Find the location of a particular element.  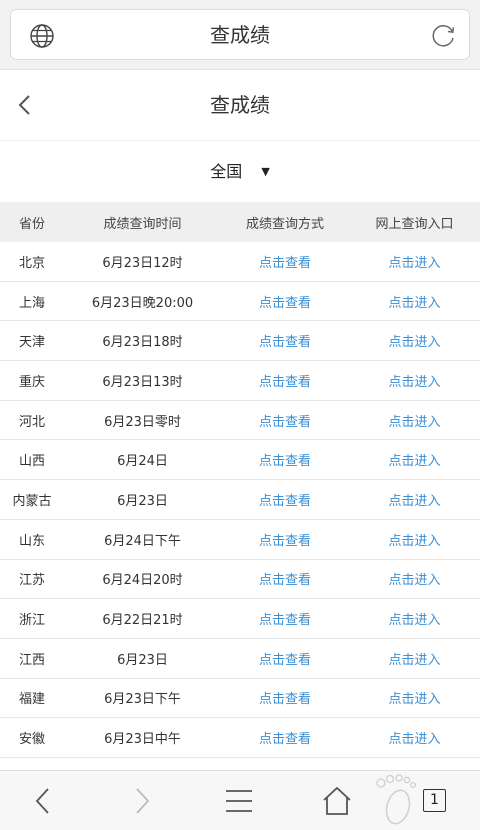

table-row: 河北 6月23日零时 点击查看 点击进入 is located at coordinates (240, 421).